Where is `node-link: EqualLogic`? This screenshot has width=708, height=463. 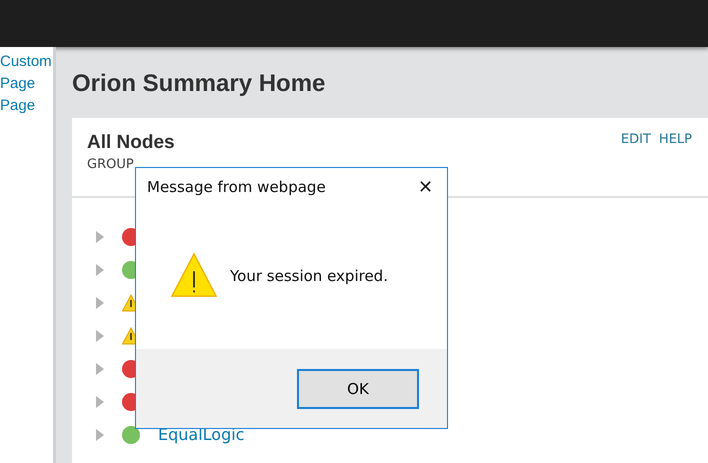 node-link: EqualLogic is located at coordinates (201, 434).